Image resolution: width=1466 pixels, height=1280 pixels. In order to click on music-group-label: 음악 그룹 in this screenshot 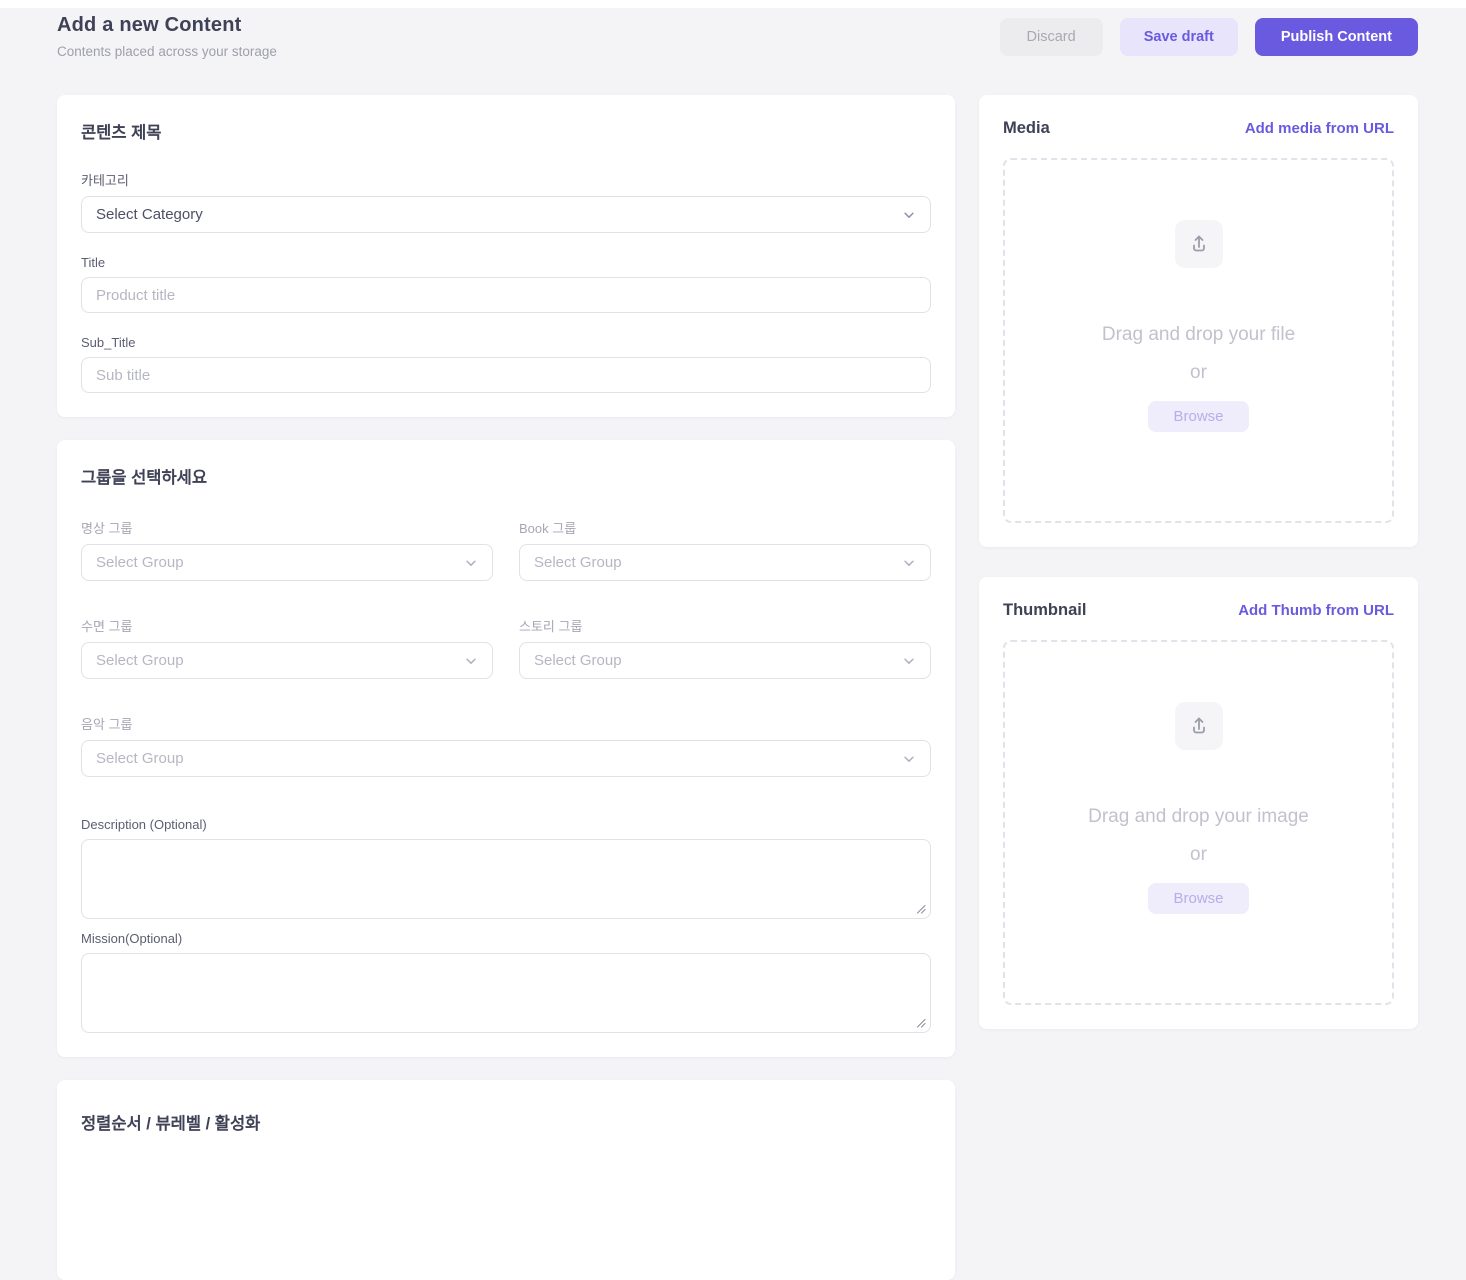, I will do `click(107, 724)`.